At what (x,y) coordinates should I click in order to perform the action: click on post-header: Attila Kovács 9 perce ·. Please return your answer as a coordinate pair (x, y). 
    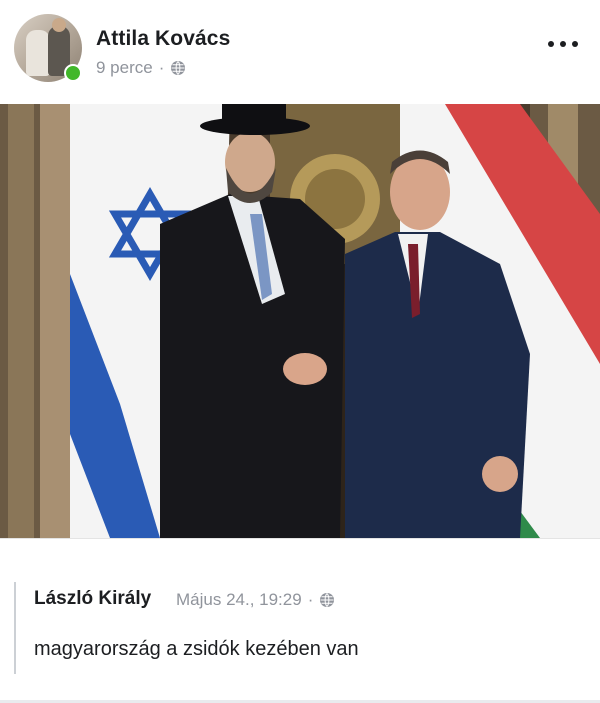
    Looking at the image, I should click on (300, 50).